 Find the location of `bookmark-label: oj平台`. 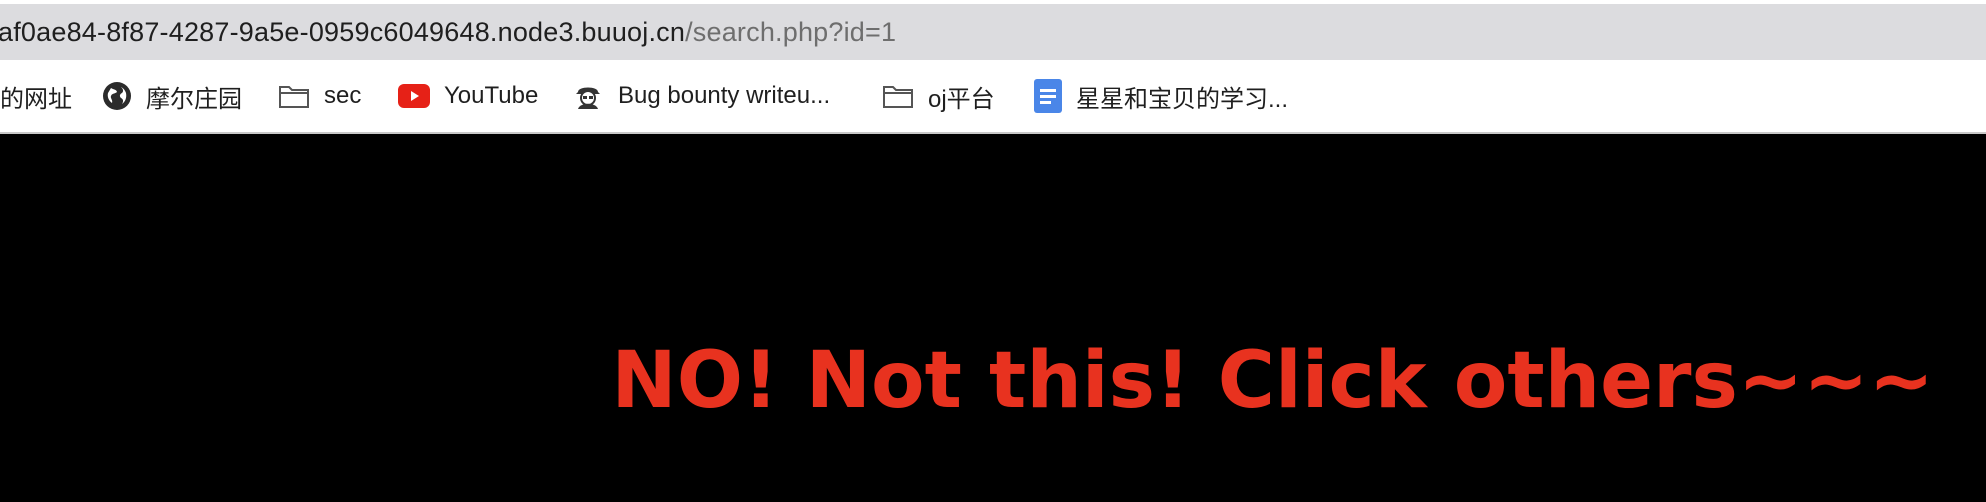

bookmark-label: oj平台 is located at coordinates (961, 99).